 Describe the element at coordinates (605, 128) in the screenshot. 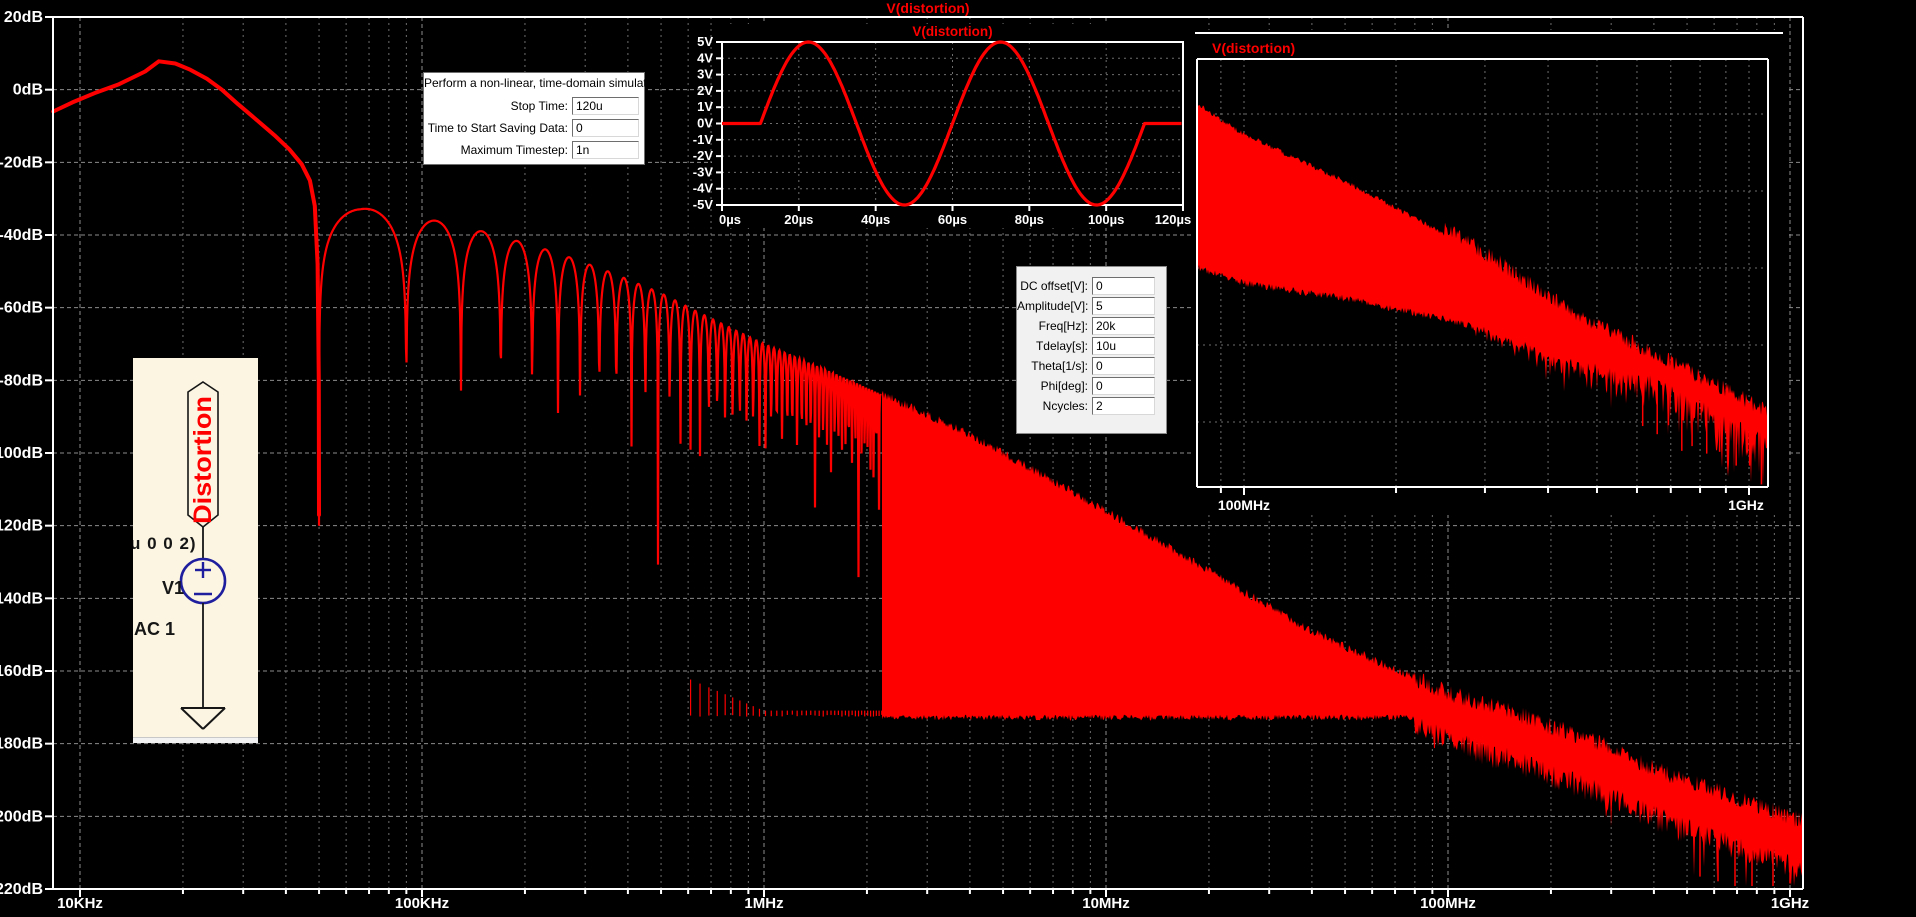

I see `start-saving-input` at that location.